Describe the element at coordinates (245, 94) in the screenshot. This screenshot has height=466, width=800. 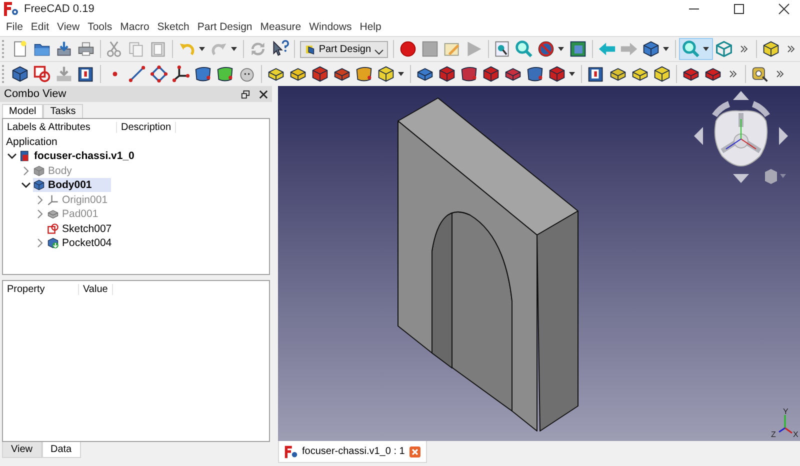
I see `float-icon` at that location.